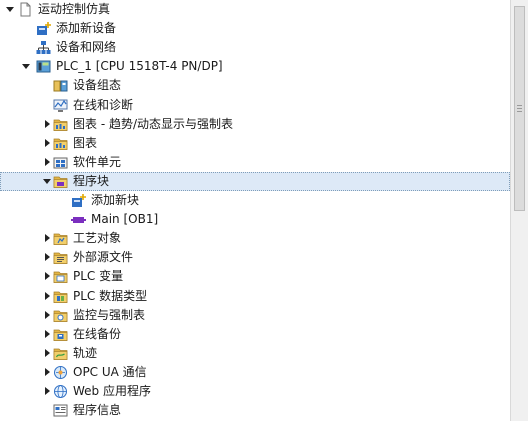 The height and width of the screenshot is (421, 528). I want to click on tree-item: PLC_1 [CPU 1518T-4 PN/DP], so click(255, 66).